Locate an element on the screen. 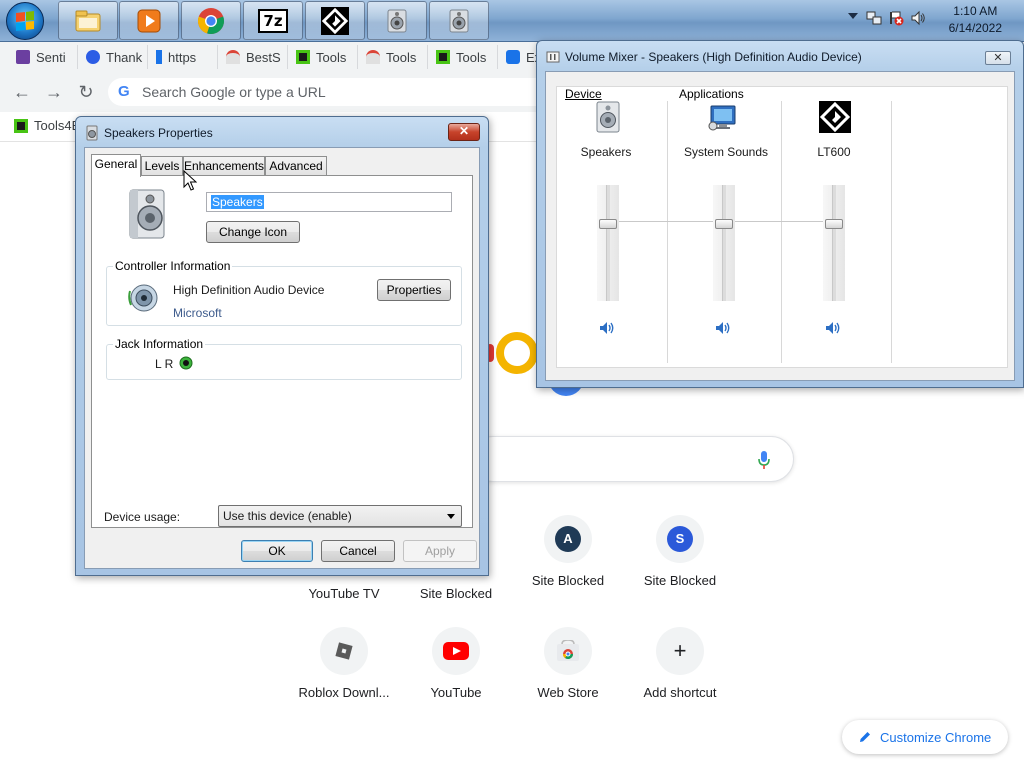 The height and width of the screenshot is (768, 1024). bookmark-item: Thank is located at coordinates (113, 57).